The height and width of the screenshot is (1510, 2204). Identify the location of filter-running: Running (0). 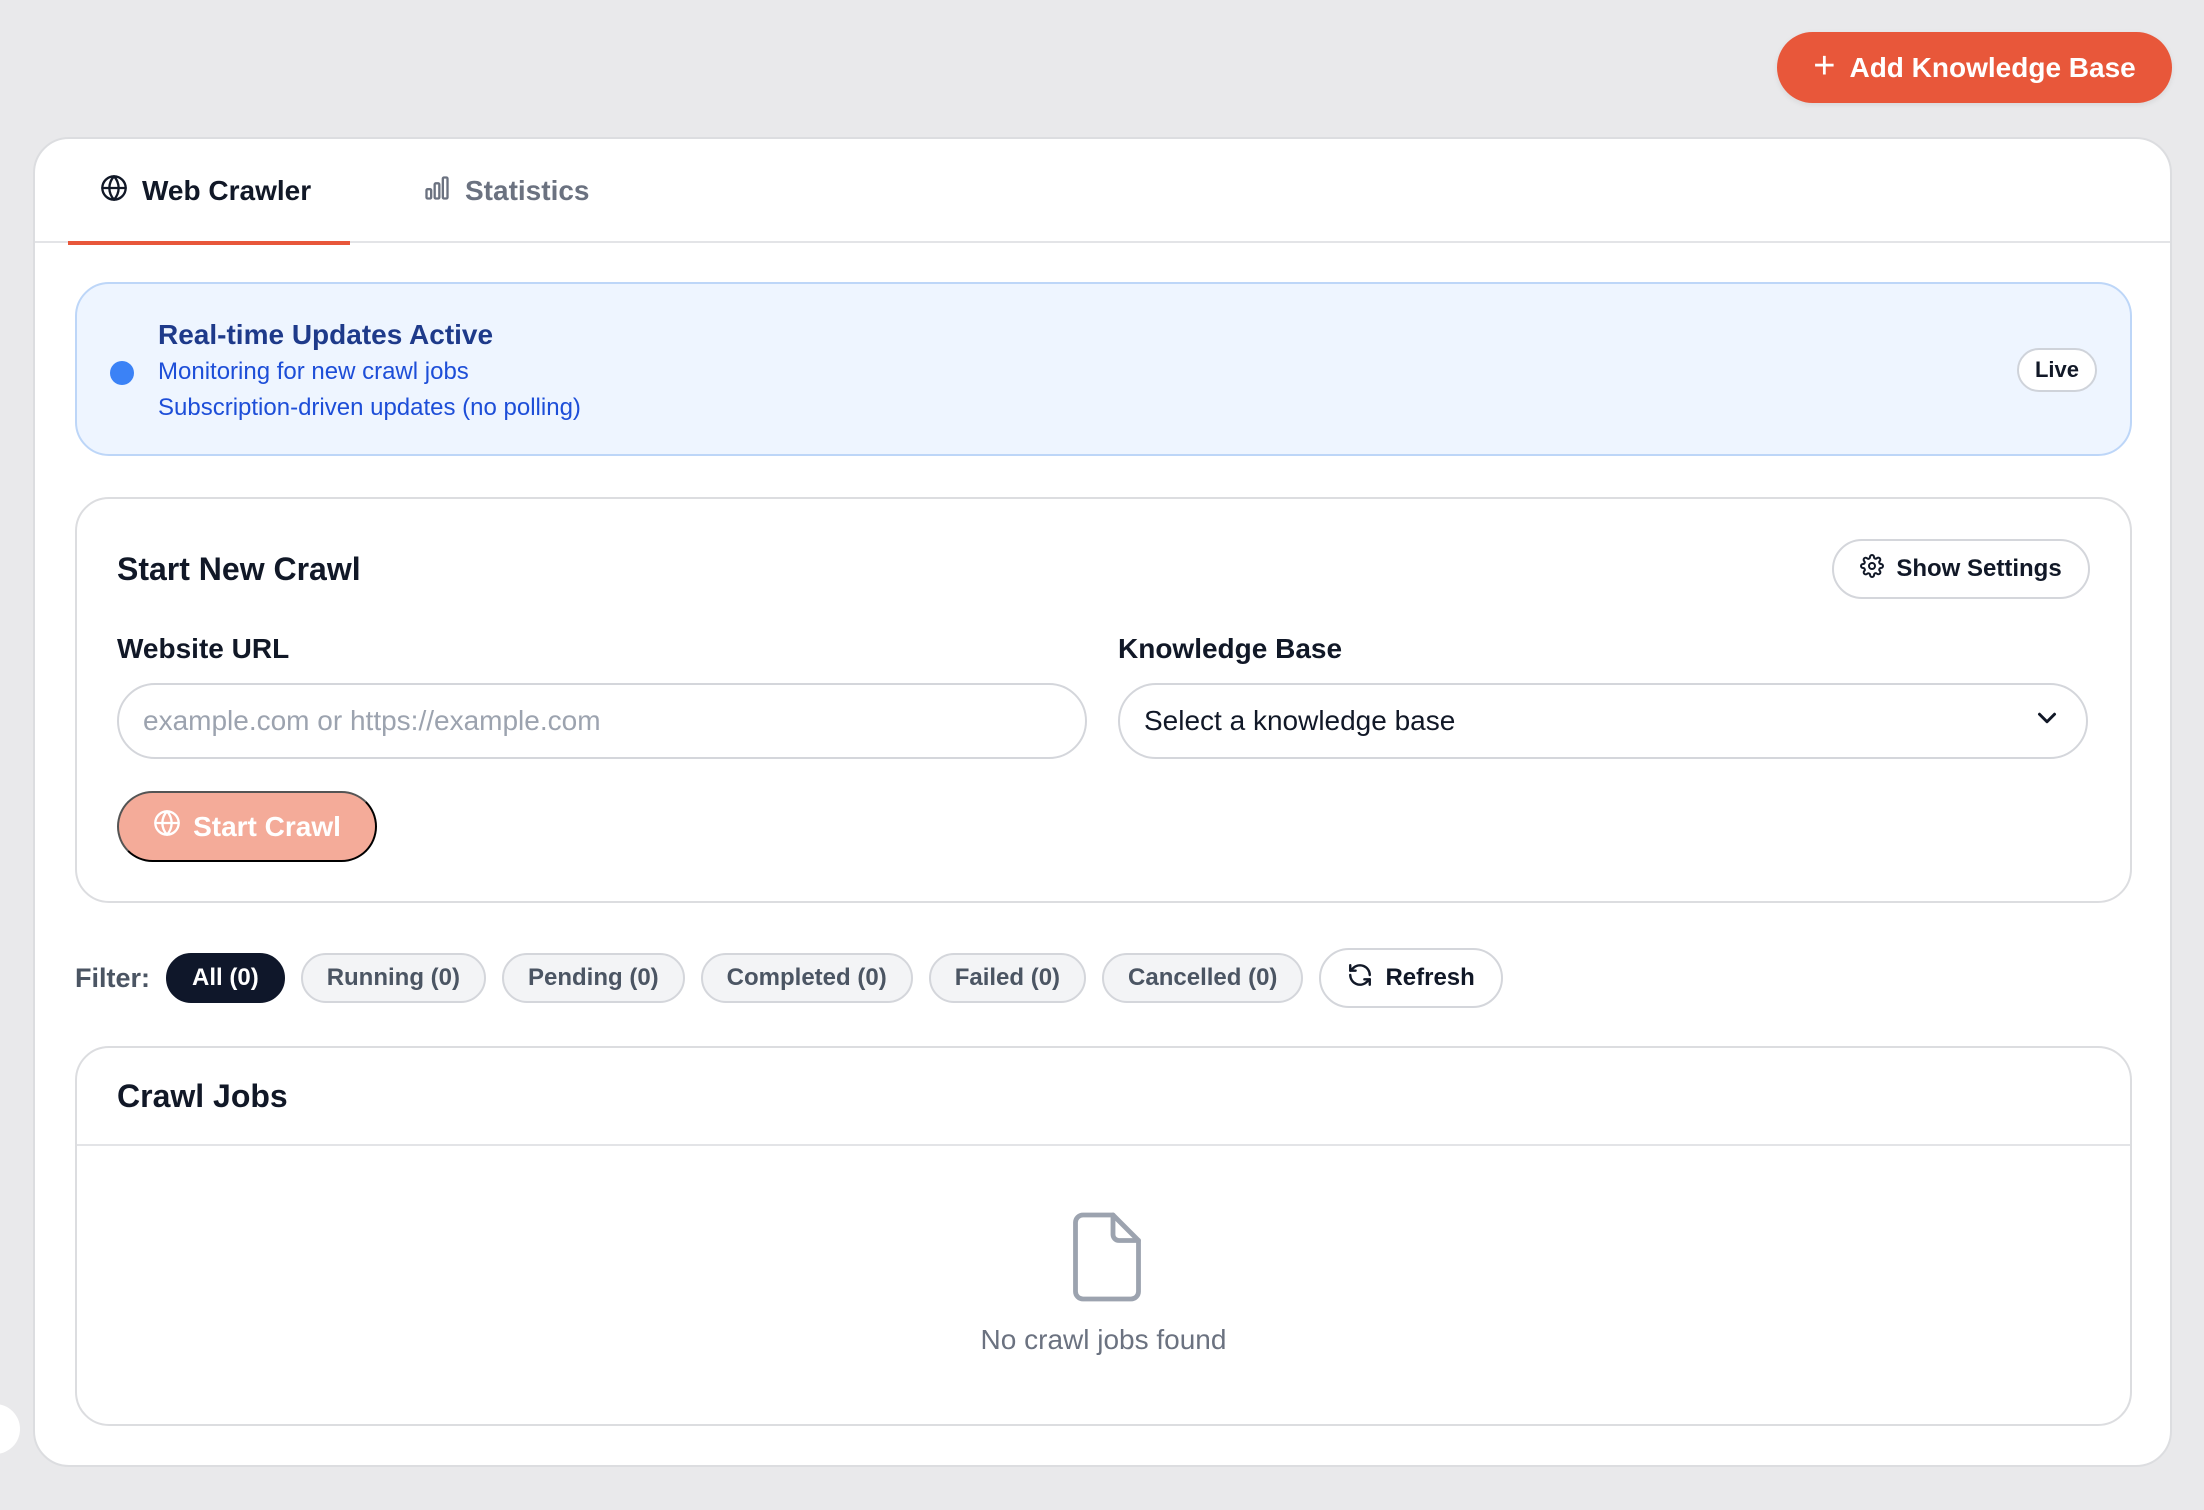
(393, 978).